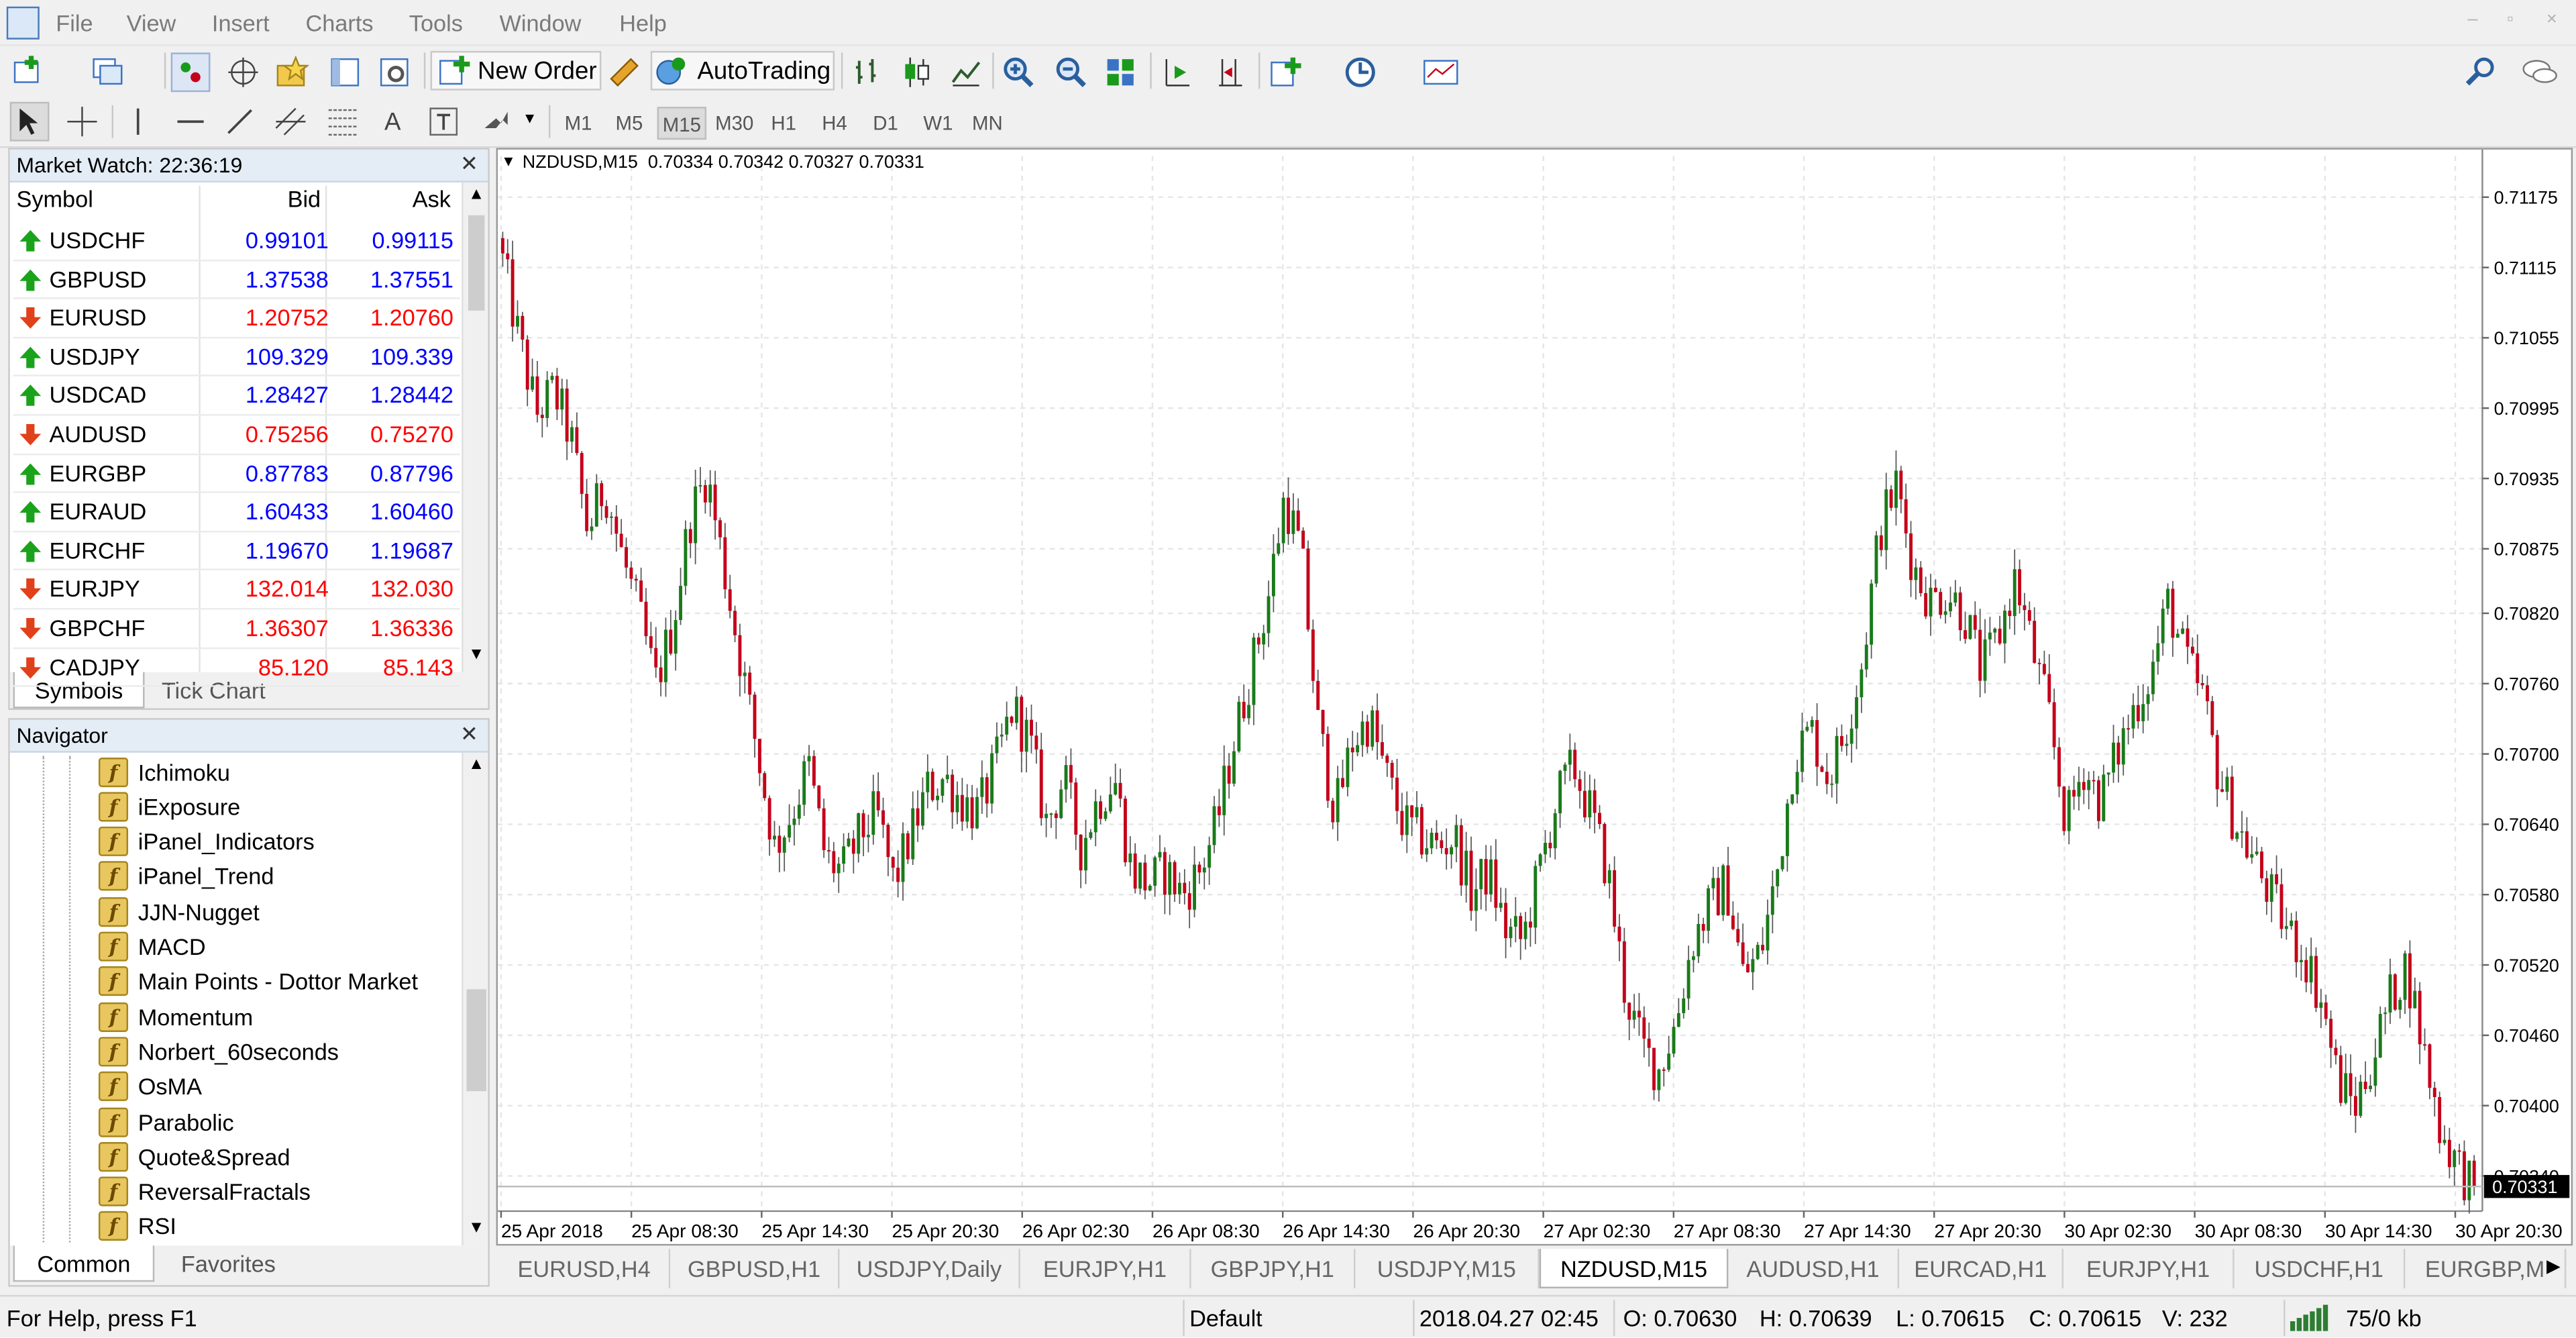 This screenshot has width=2576, height=1338. I want to click on equidistant-channel-icon, so click(291, 122).